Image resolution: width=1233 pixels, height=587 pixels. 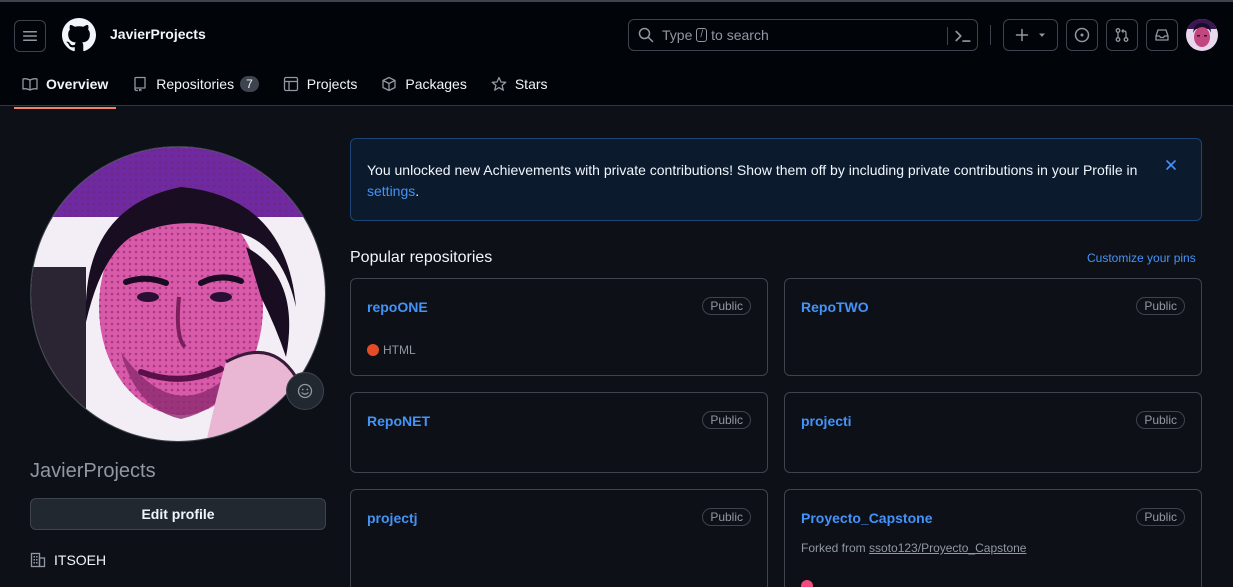 I want to click on inbox-icon, so click(x=1162, y=35).